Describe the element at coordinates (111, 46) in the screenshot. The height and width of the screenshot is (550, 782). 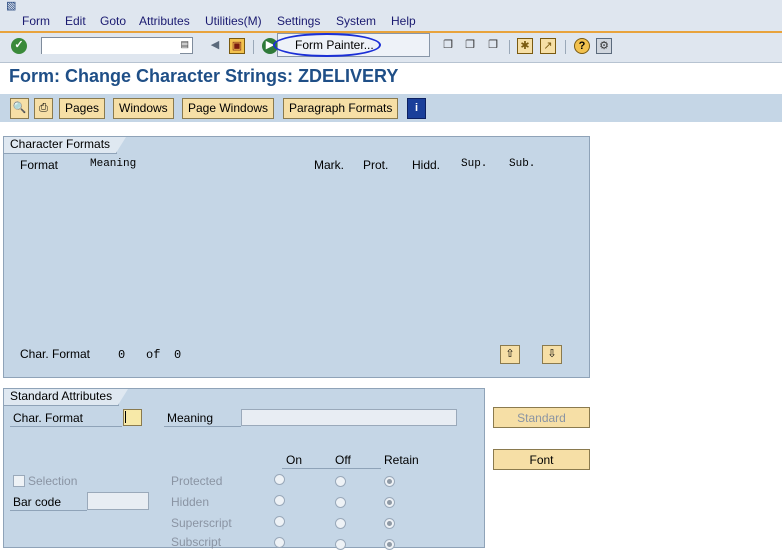
I see `command-input` at that location.